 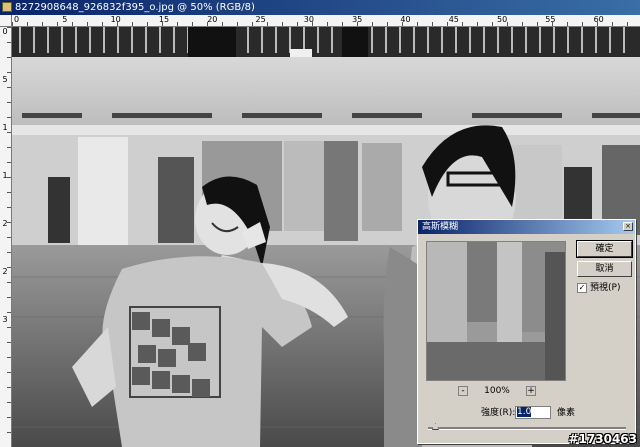 I want to click on watermark: #1730463, so click(x=602, y=439).